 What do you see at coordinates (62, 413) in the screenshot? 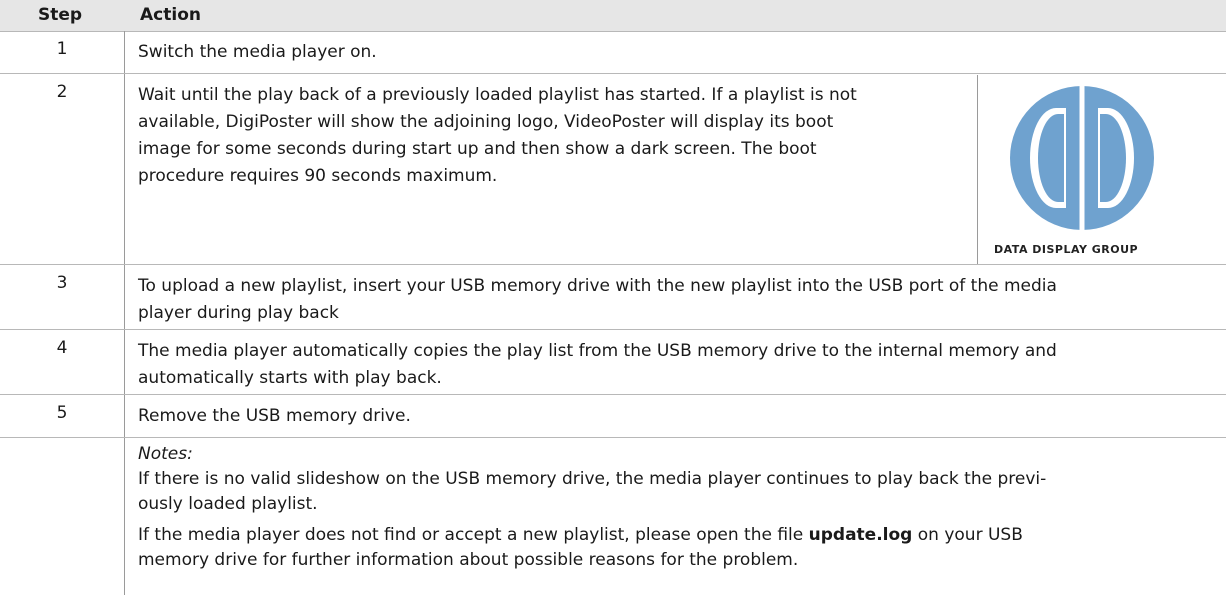
I see `step-number: 5` at bounding box center [62, 413].